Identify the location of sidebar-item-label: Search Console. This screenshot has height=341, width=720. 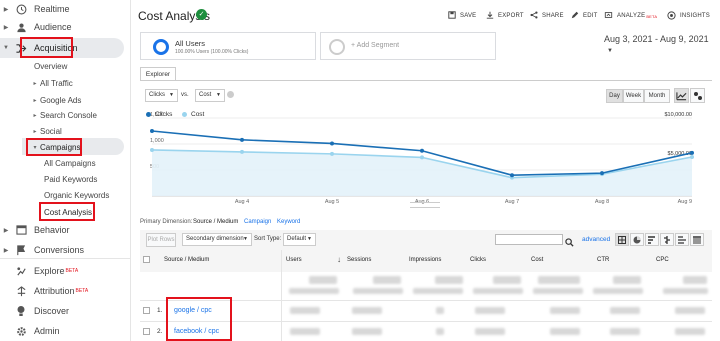
(68, 115).